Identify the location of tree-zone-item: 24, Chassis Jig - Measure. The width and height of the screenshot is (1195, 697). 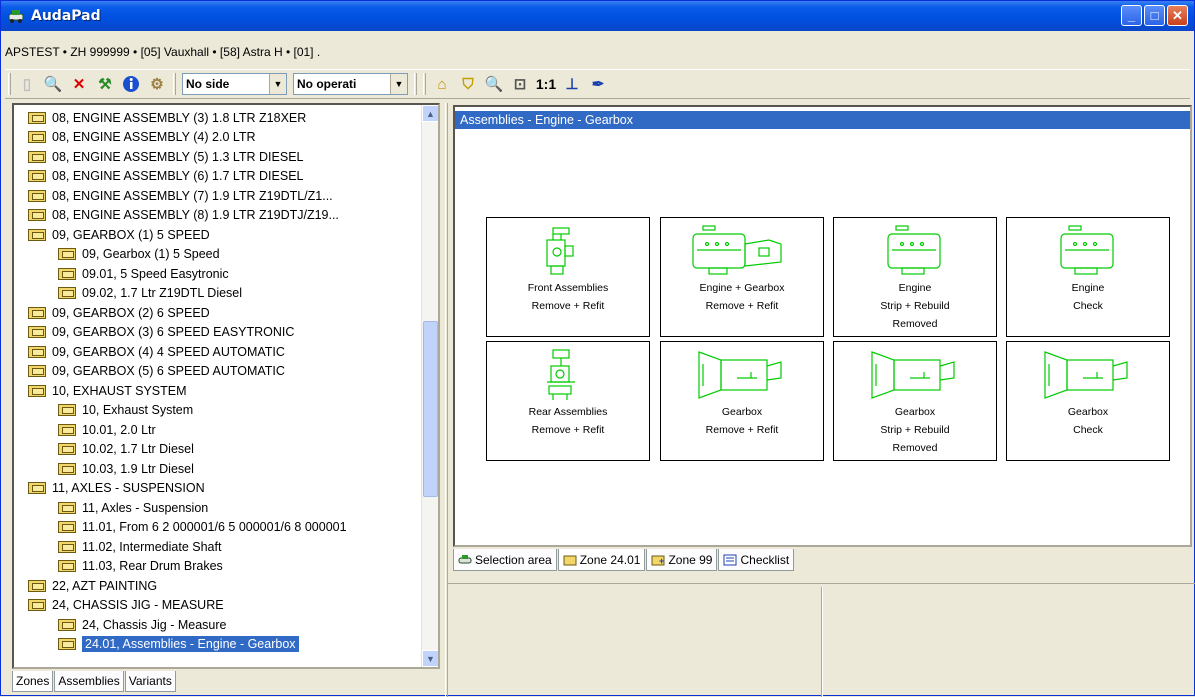
(218, 625).